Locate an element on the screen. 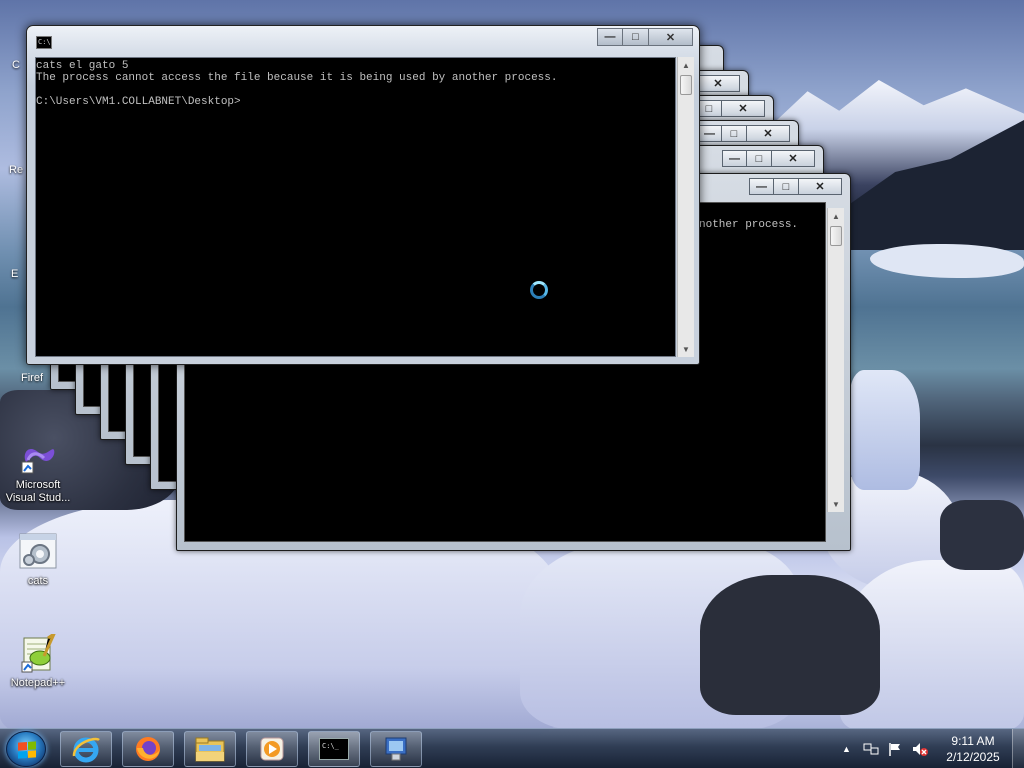 The height and width of the screenshot is (768, 1024). taskbar-firefox is located at coordinates (148, 749).